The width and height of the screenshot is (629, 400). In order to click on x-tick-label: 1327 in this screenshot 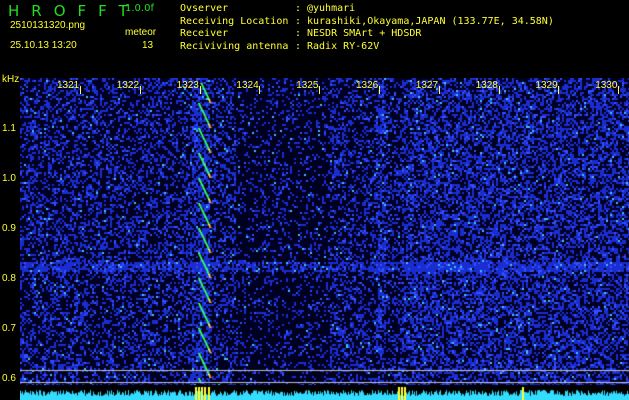, I will do `click(427, 85)`.